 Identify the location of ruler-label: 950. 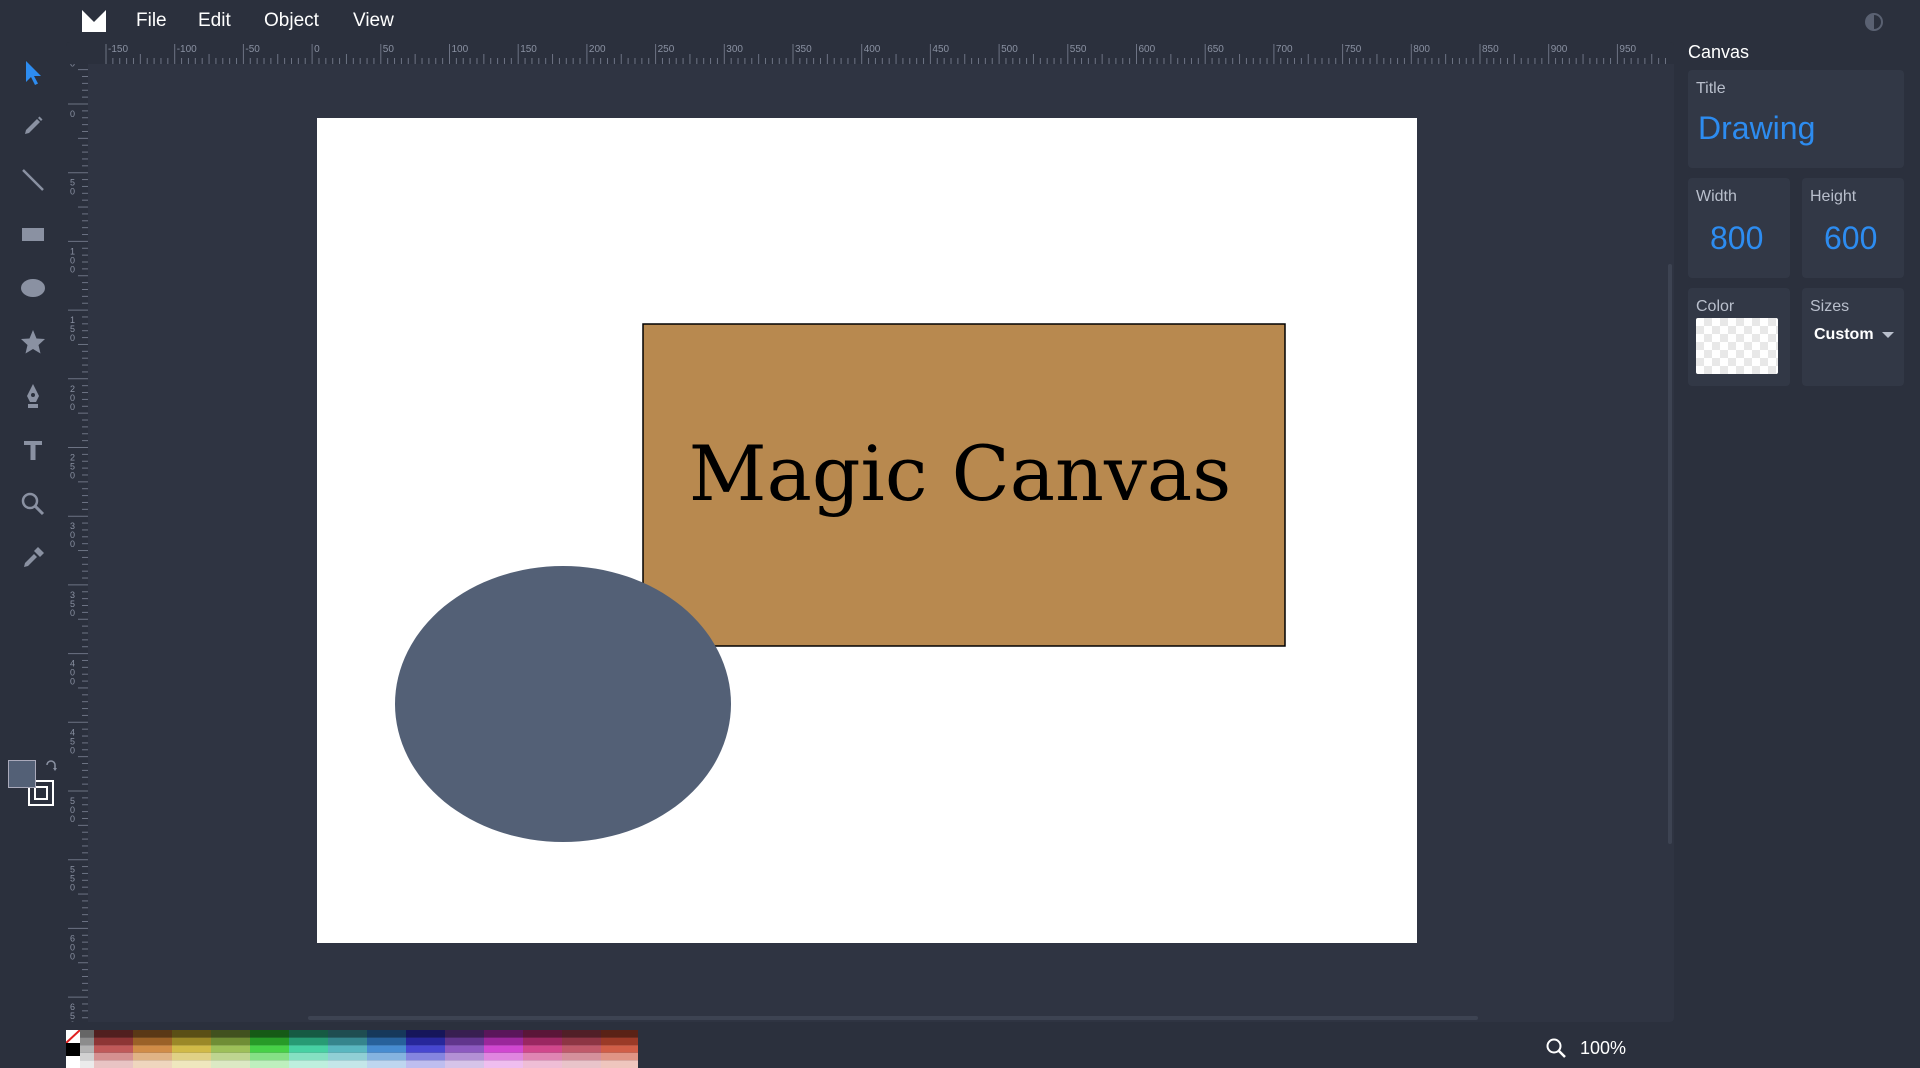
(1627, 49).